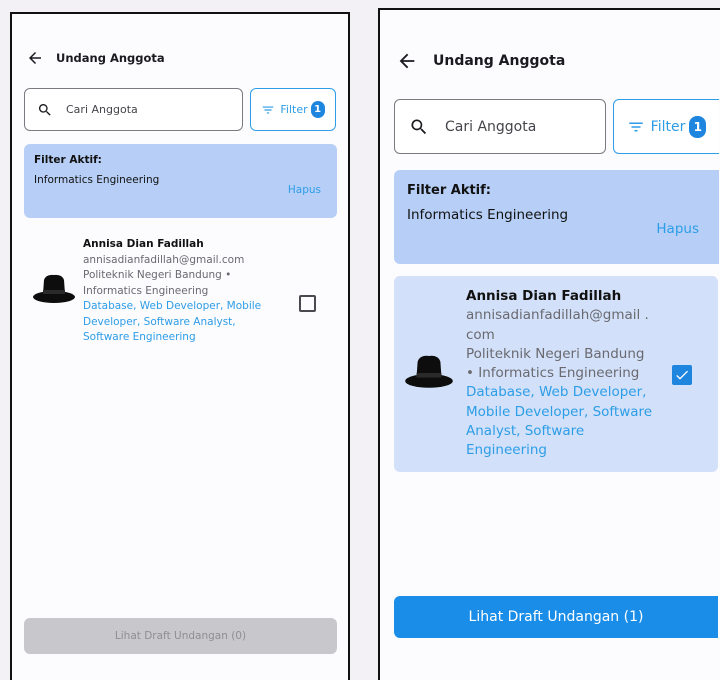 This screenshot has width=720, height=680. What do you see at coordinates (557, 325) in the screenshot?
I see `member-email: annisadianfadillah@gmail .com` at bounding box center [557, 325].